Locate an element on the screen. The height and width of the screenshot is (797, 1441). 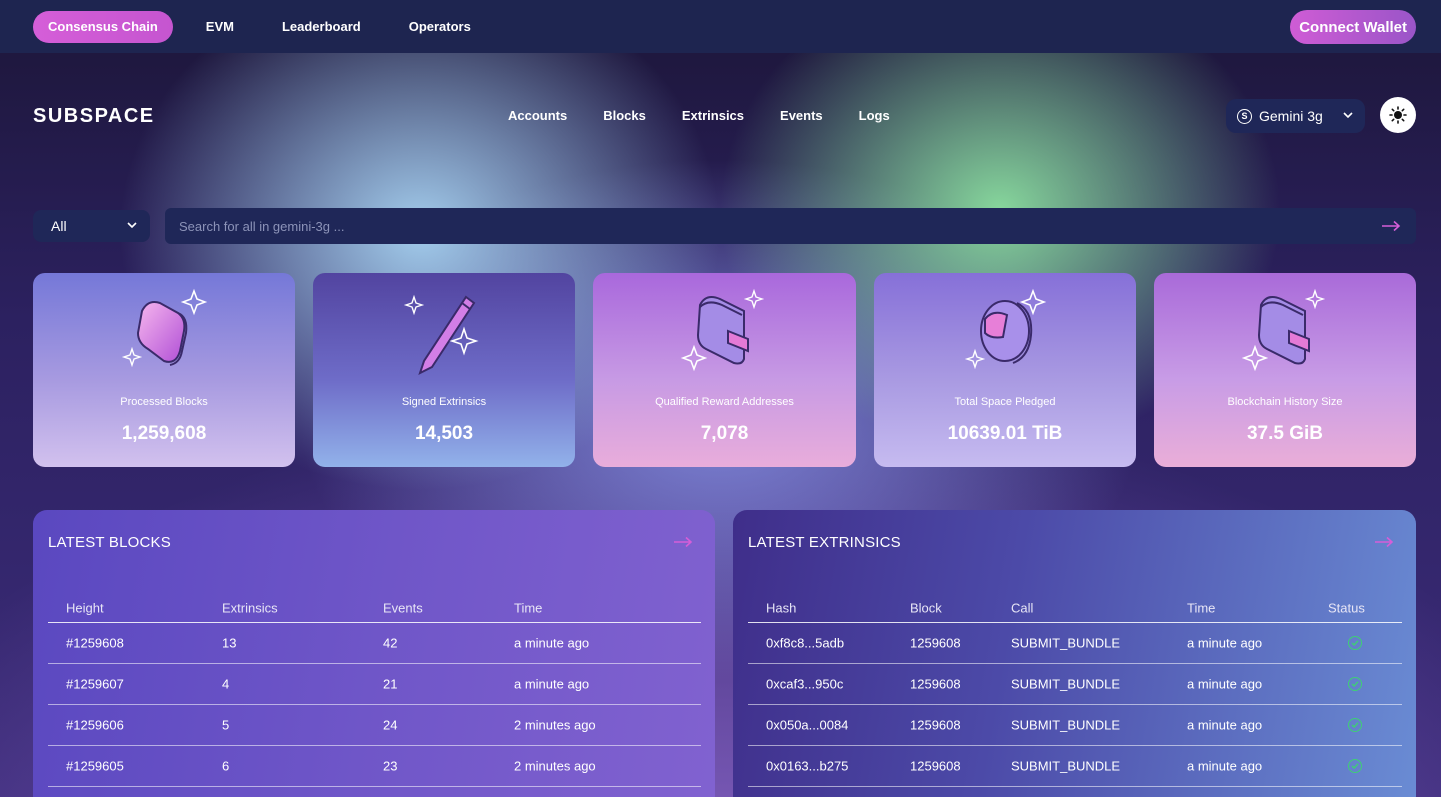
network-label: Gemini 3g is located at coordinates (1291, 116).